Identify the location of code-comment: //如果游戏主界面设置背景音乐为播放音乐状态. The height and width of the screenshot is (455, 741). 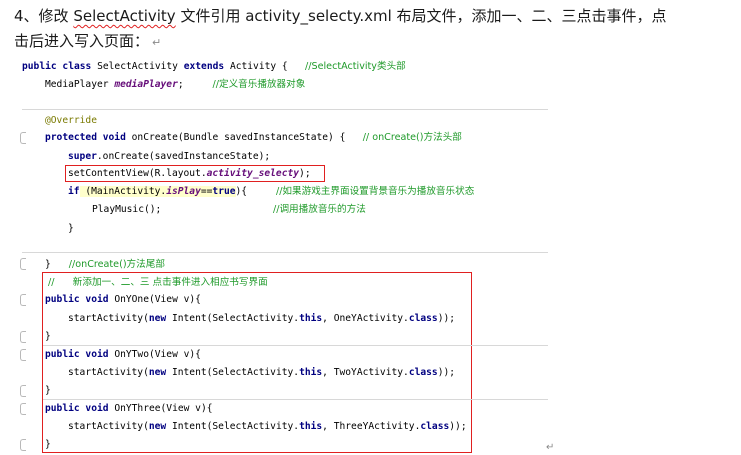
(375, 191).